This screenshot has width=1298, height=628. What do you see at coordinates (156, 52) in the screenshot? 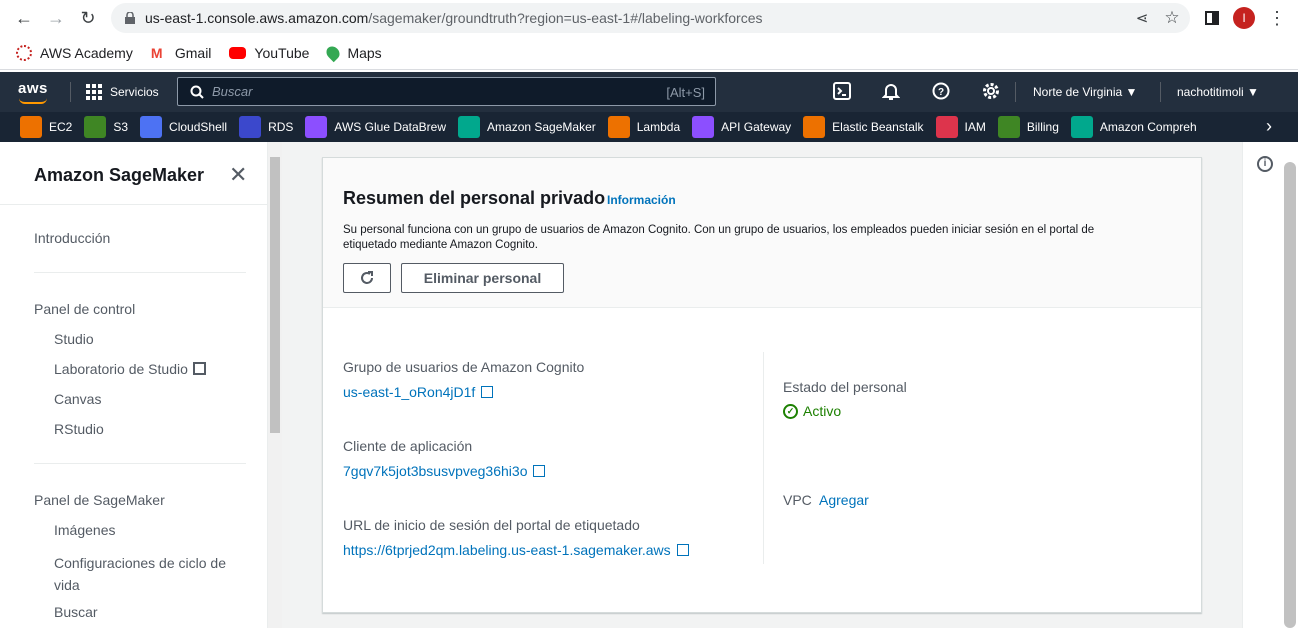
I see `gmail-icon: M` at bounding box center [156, 52].